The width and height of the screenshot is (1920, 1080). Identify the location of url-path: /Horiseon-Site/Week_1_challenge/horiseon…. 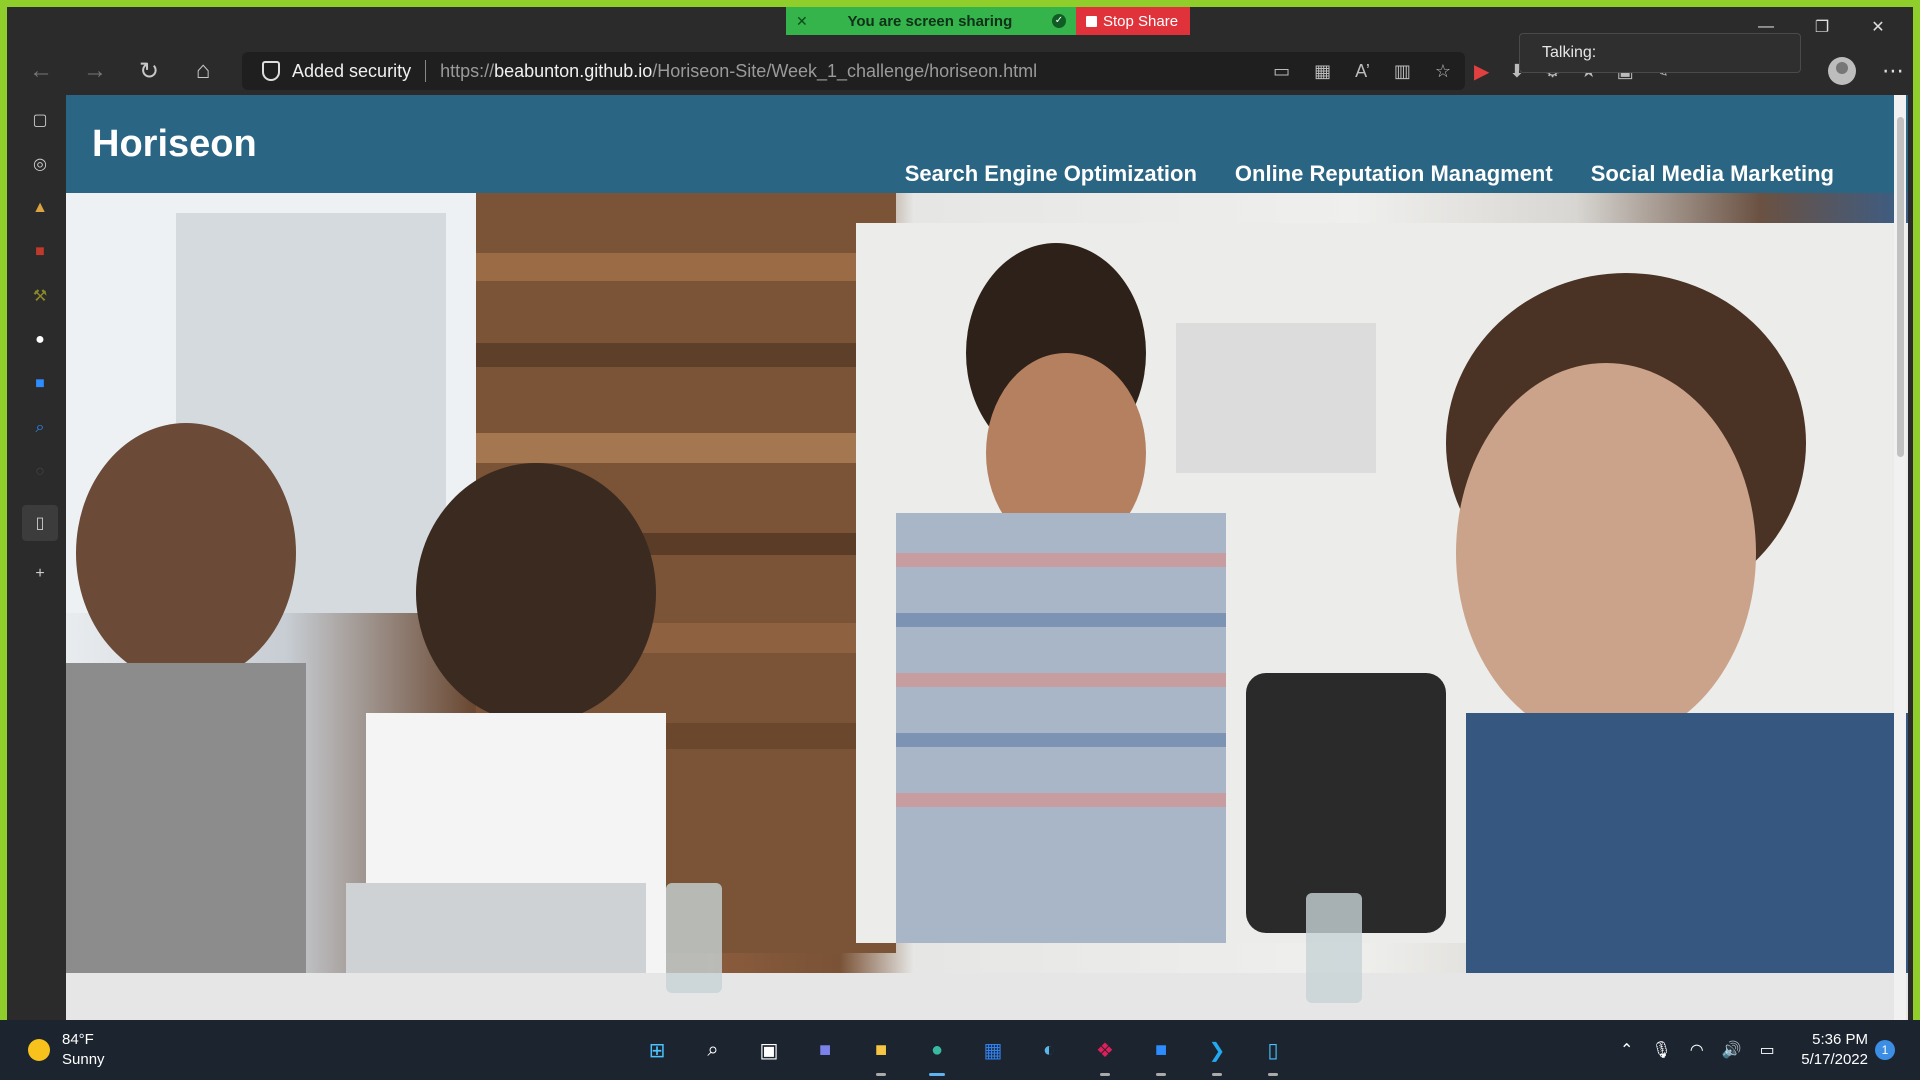
(845, 70).